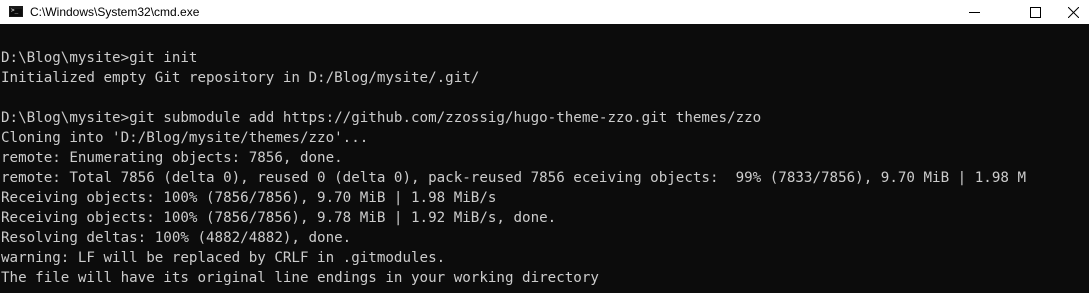 The width and height of the screenshot is (1089, 293). I want to click on window-title: C:\Windows\System32\cmd.exe, so click(115, 12).